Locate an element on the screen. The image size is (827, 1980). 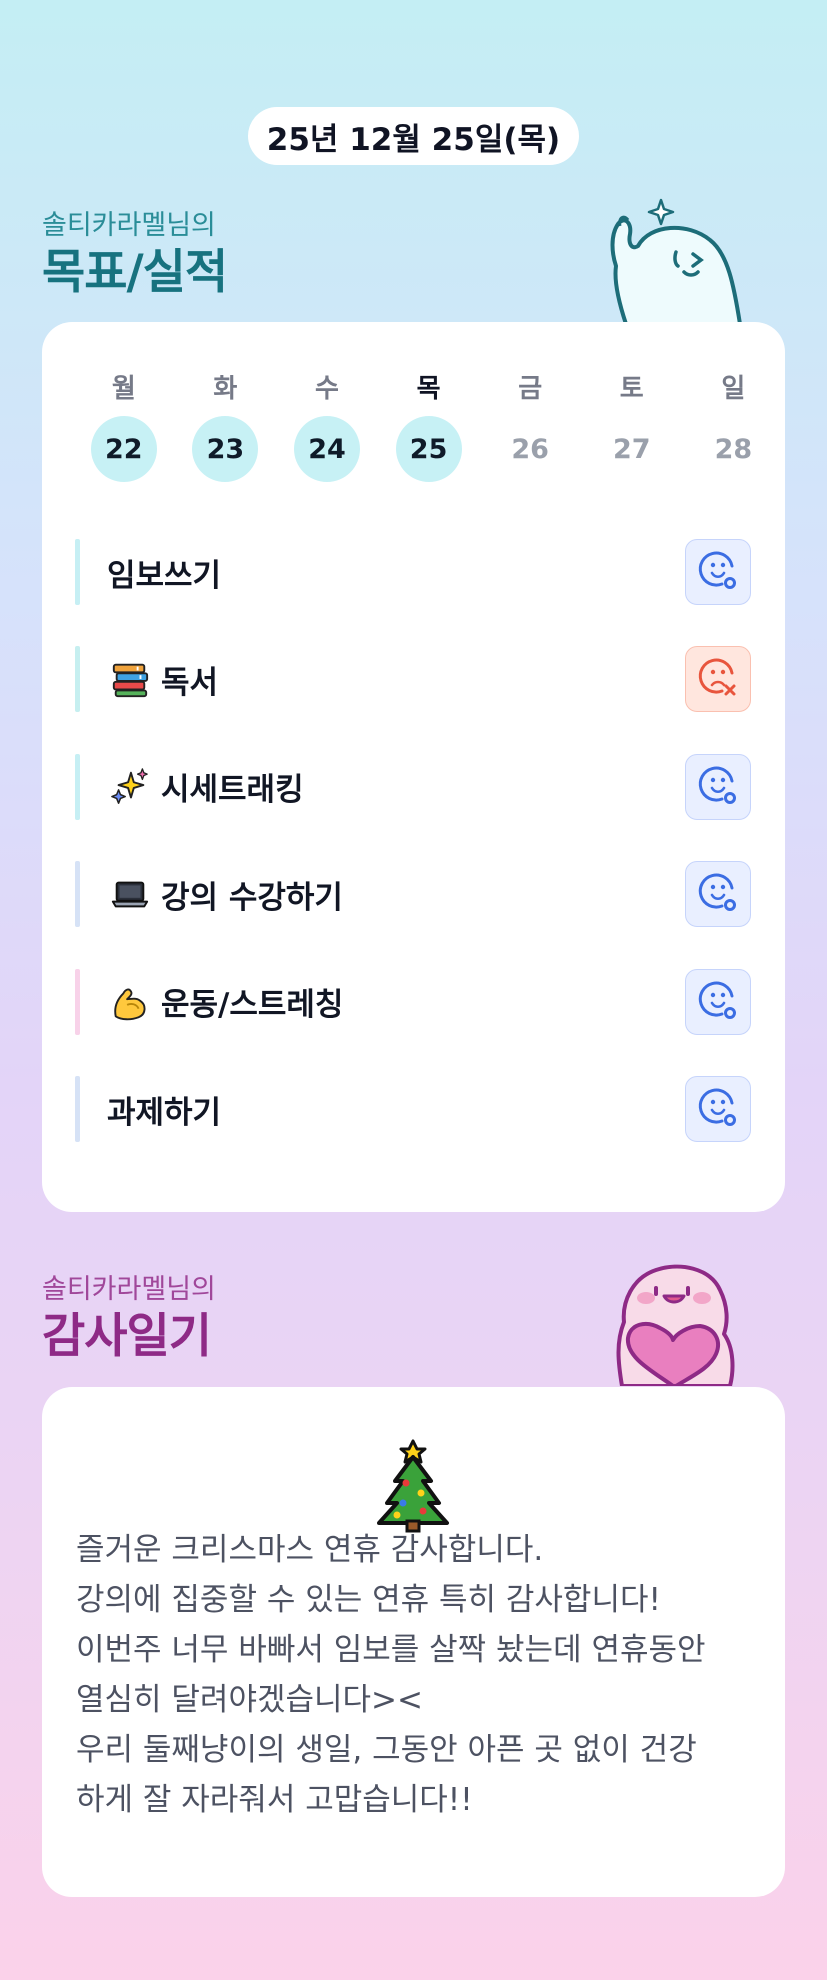
goals-title: 목표/실적 is located at coordinates (135, 272).